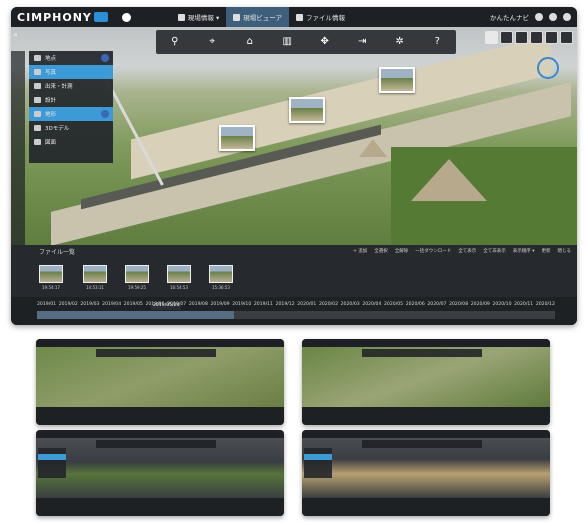 The image size is (586, 522). Describe the element at coordinates (494, 251) in the screenshot. I see `hide-all-button: 全て非表示` at that location.